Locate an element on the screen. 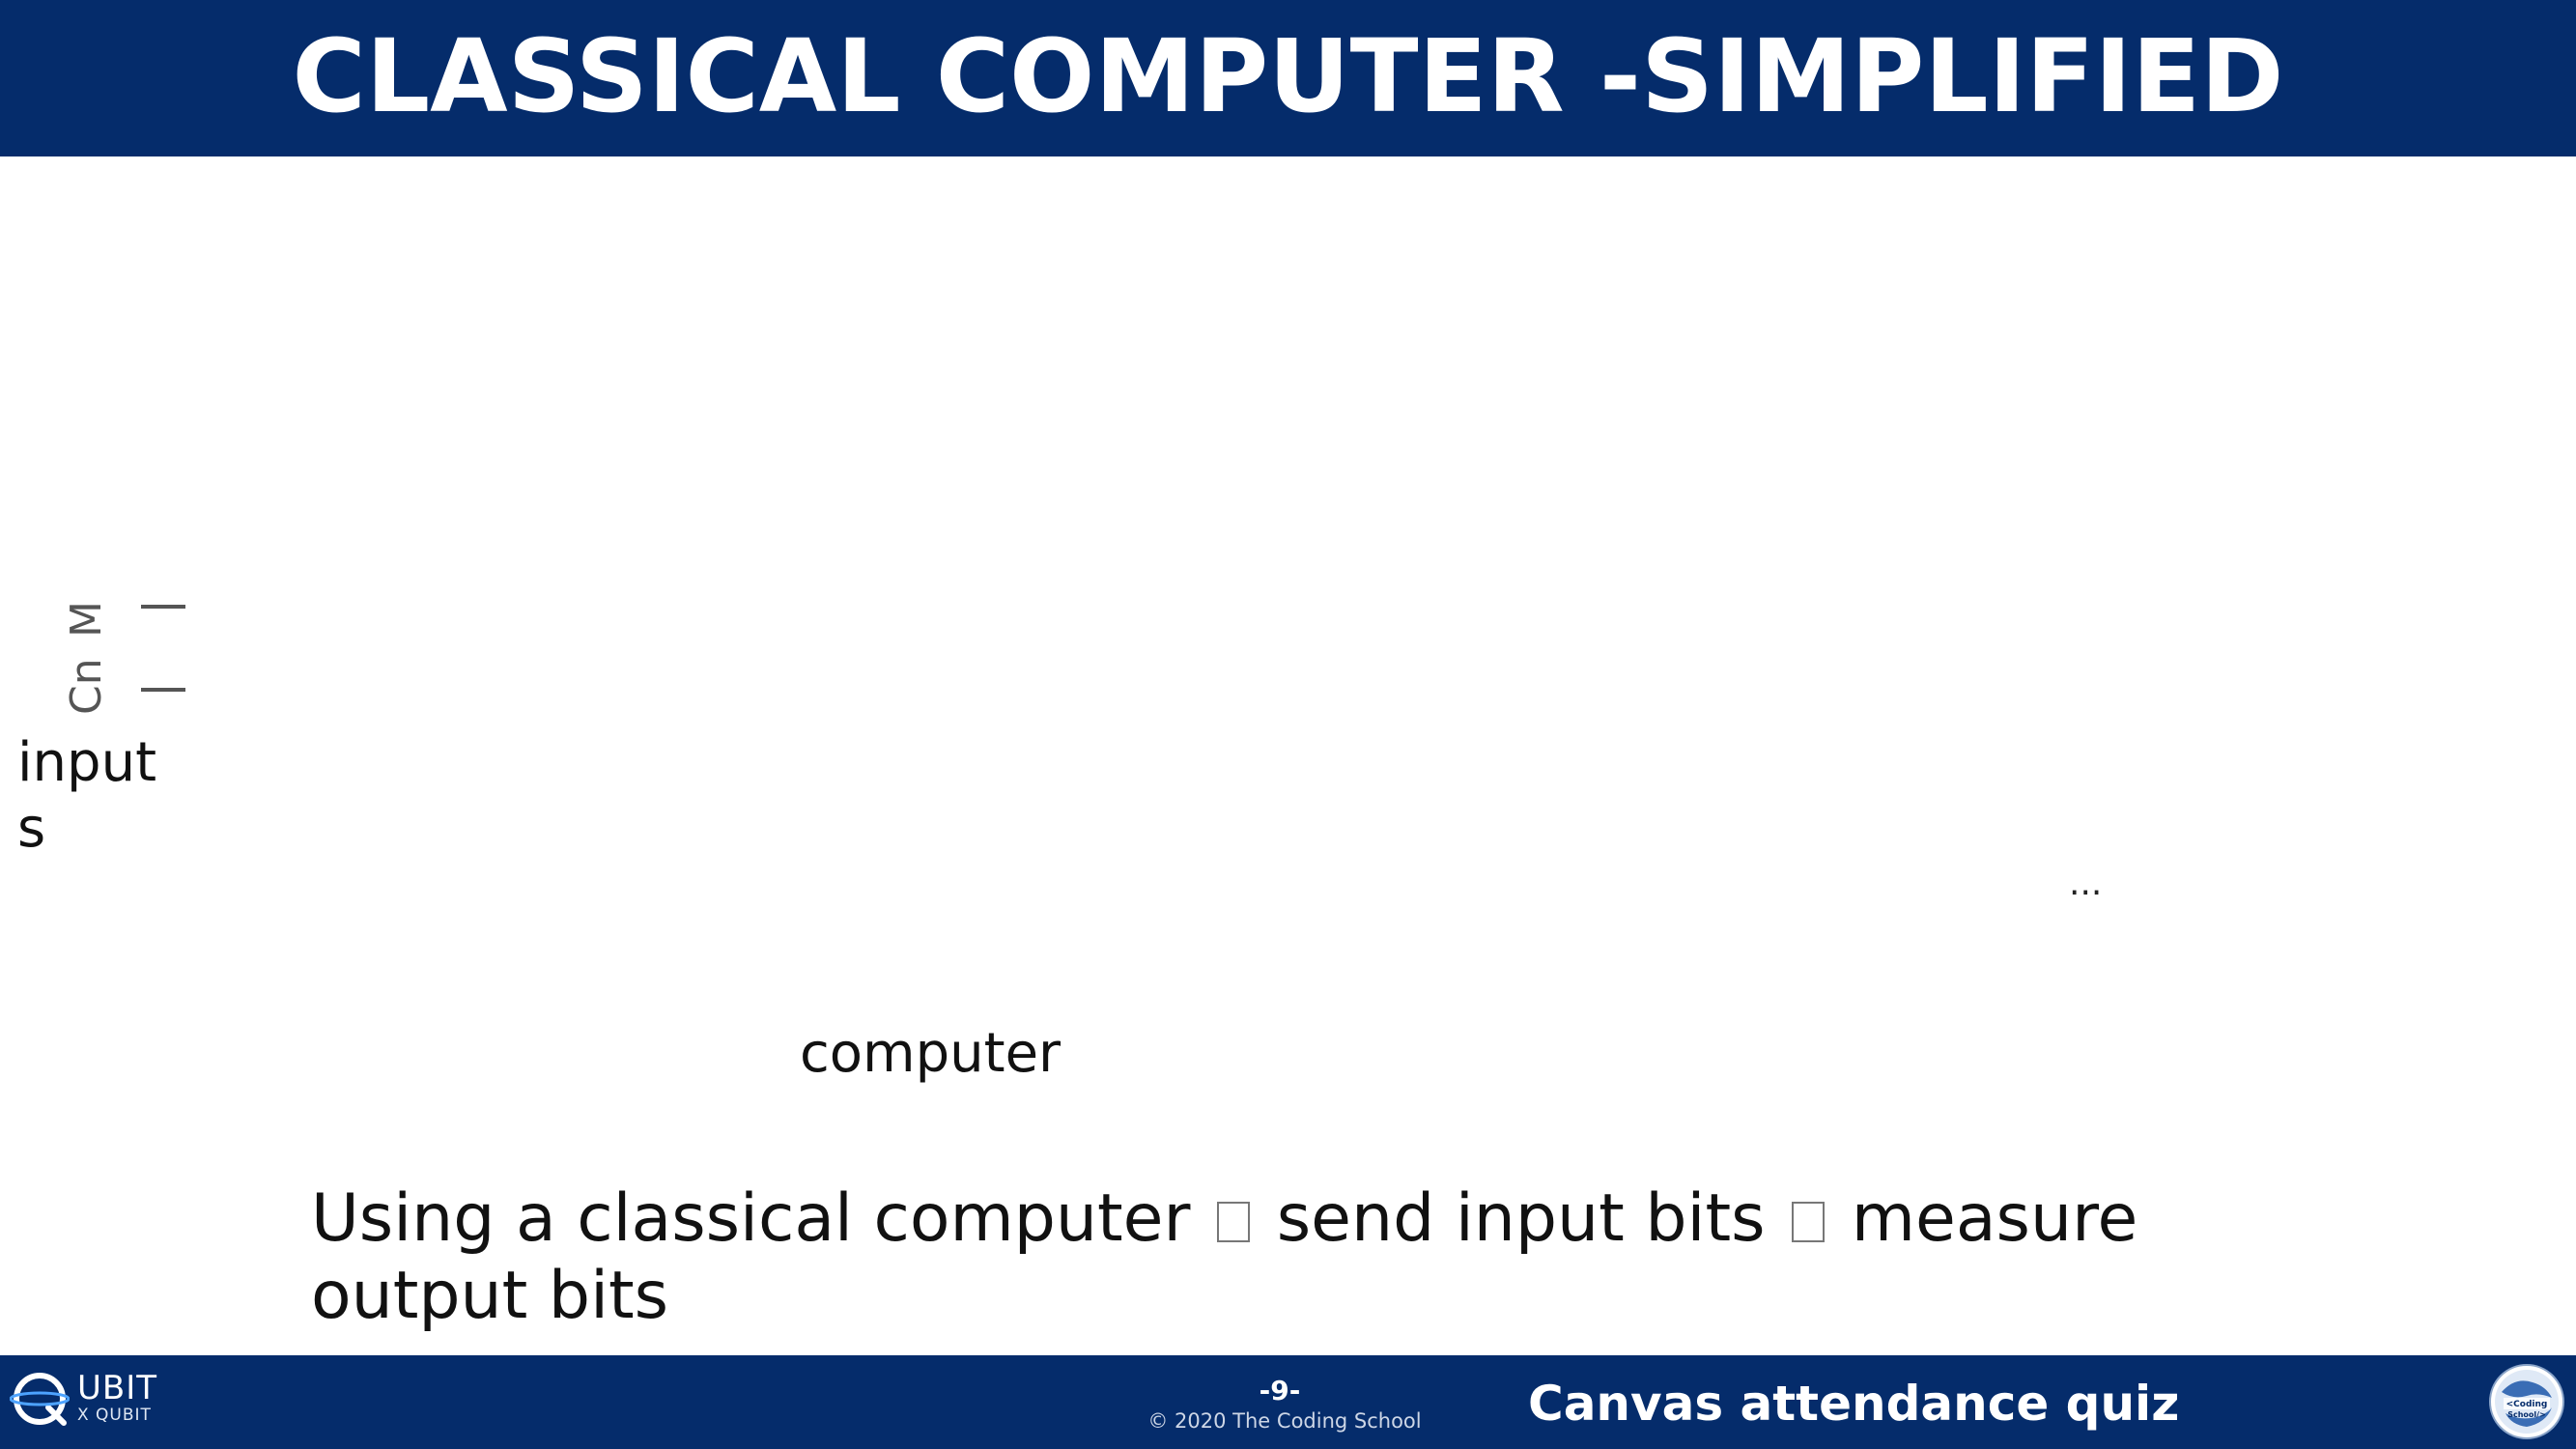  title-bar: CLASSICAL COMPUTER -SIMPLIFIED is located at coordinates (1288, 78).